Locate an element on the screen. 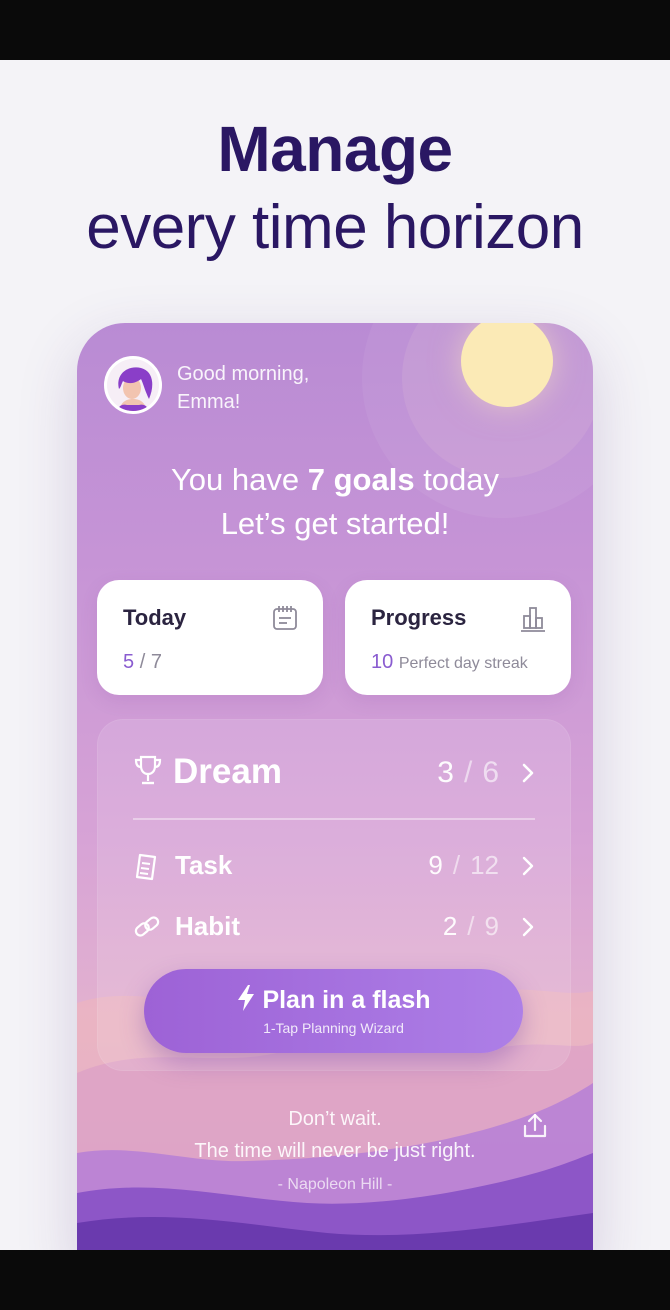 This screenshot has width=670, height=1310. dream-count: 3 / 6 is located at coordinates (468, 773).